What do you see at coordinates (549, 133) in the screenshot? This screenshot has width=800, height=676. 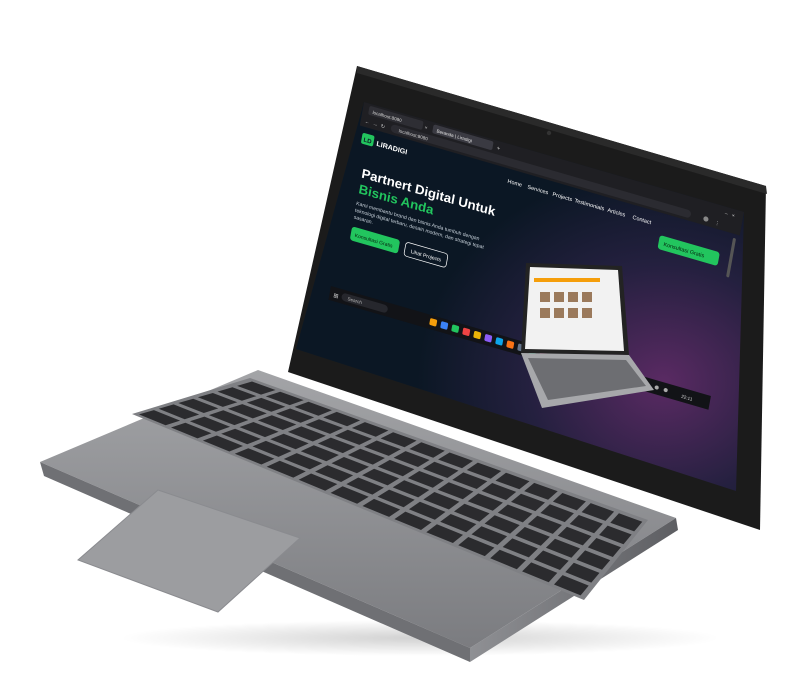 I see `webcam-icon` at bounding box center [549, 133].